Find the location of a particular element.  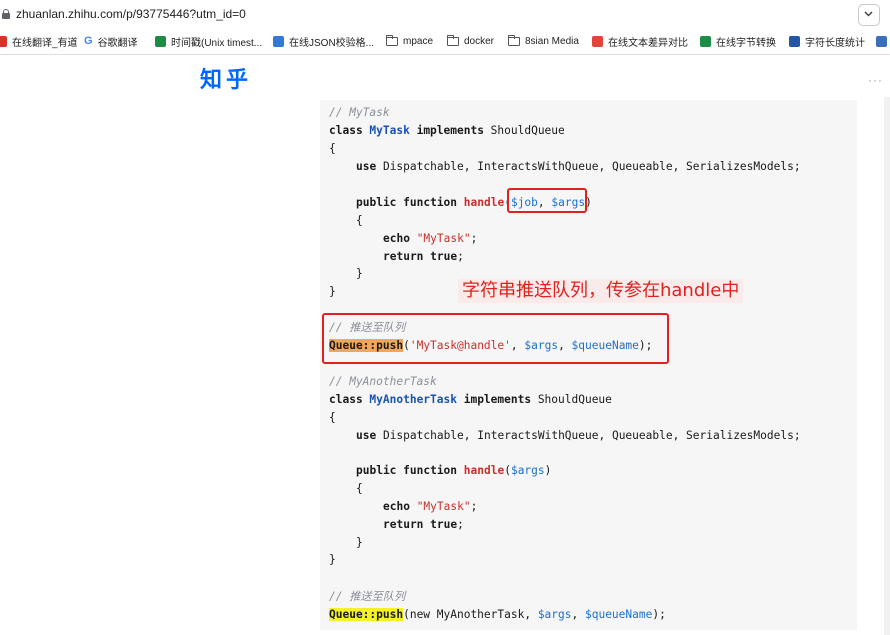

google-icon: G is located at coordinates (88, 41).